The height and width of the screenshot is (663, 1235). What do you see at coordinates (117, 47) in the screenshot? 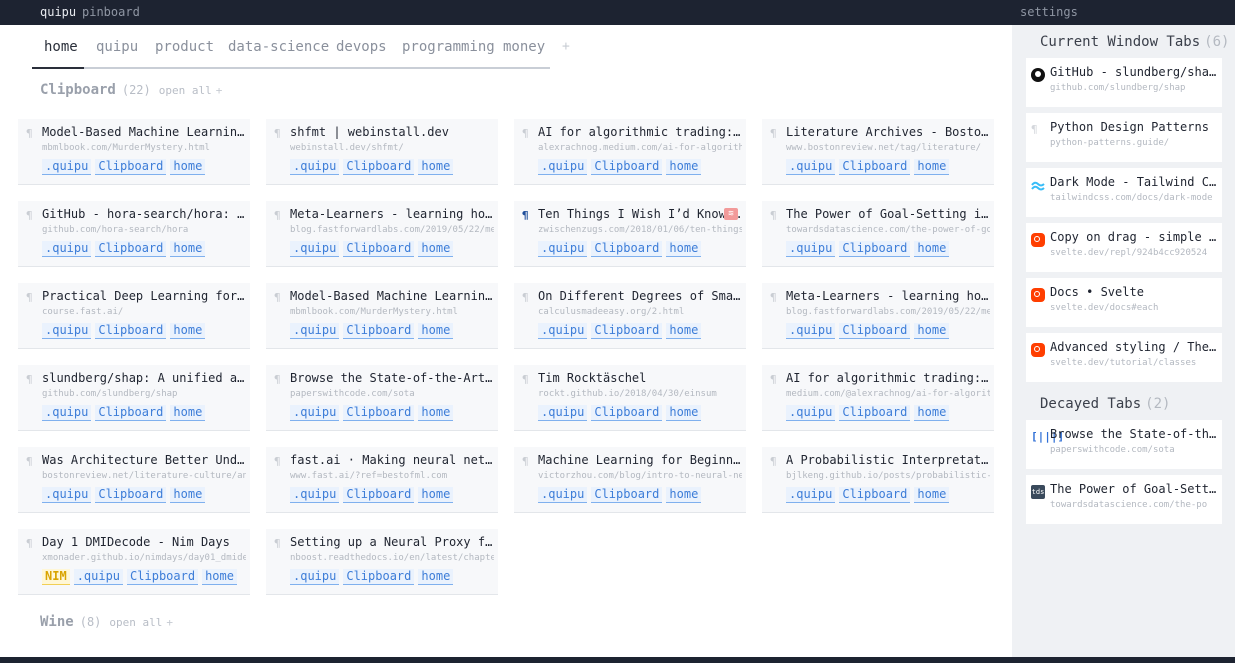
I see `tab-quipu: quipu` at bounding box center [117, 47].